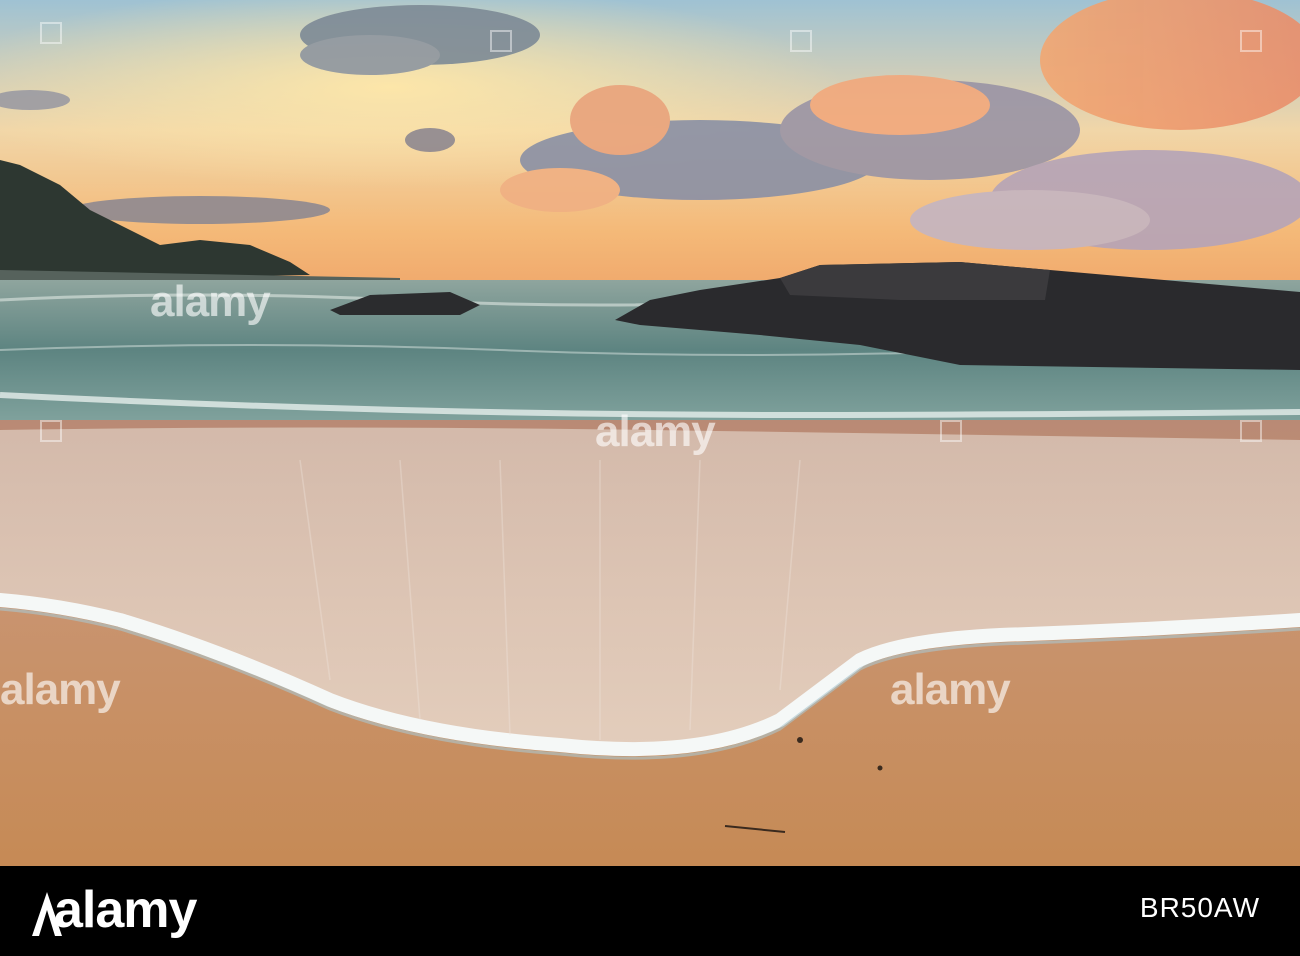 The width and height of the screenshot is (1300, 956). What do you see at coordinates (1199, 907) in the screenshot?
I see `image-code: BR50AW` at bounding box center [1199, 907].